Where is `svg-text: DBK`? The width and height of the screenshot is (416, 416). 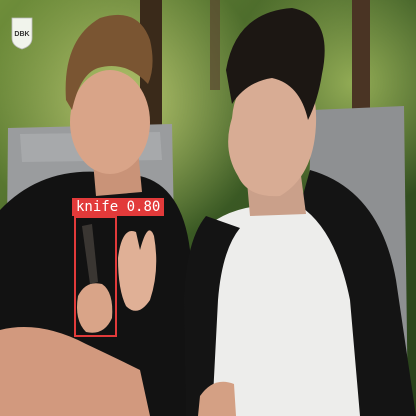 svg-text: DBK is located at coordinates (21, 34).